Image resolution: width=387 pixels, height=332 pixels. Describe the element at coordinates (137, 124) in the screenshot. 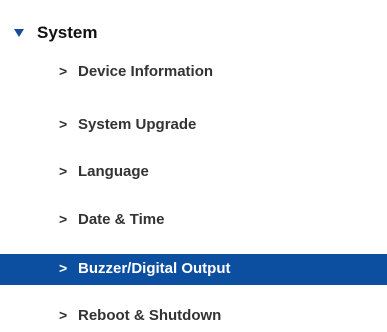

I see `menu-item-label: System Upgrade` at that location.